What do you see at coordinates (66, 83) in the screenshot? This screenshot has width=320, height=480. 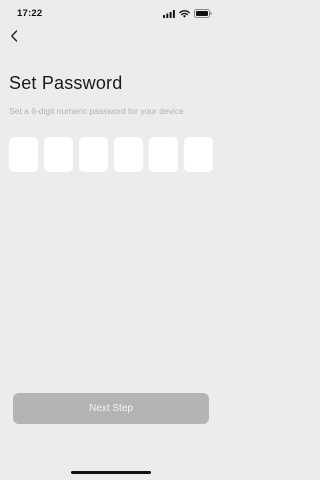 I see `page-title: Set Password` at bounding box center [66, 83].